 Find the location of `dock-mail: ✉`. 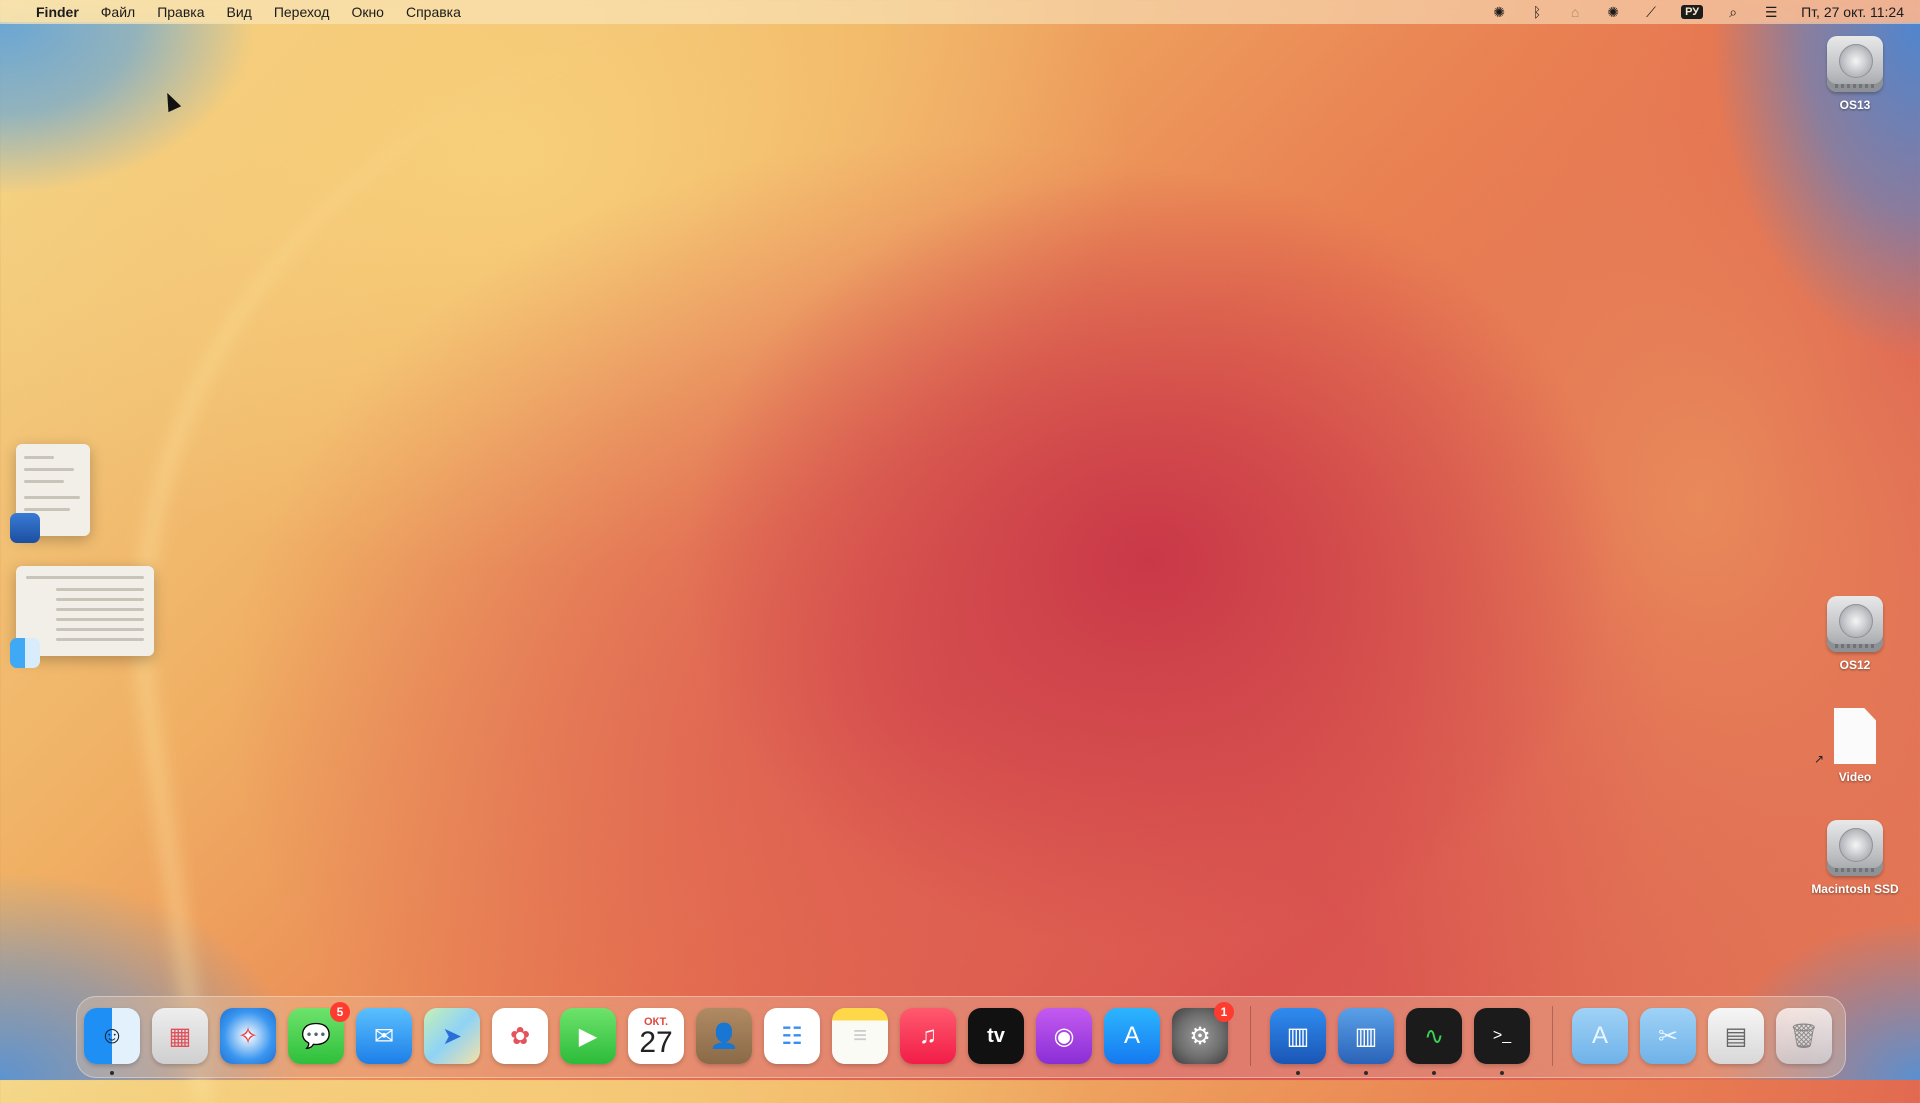

dock-mail: ✉ is located at coordinates (384, 1036).